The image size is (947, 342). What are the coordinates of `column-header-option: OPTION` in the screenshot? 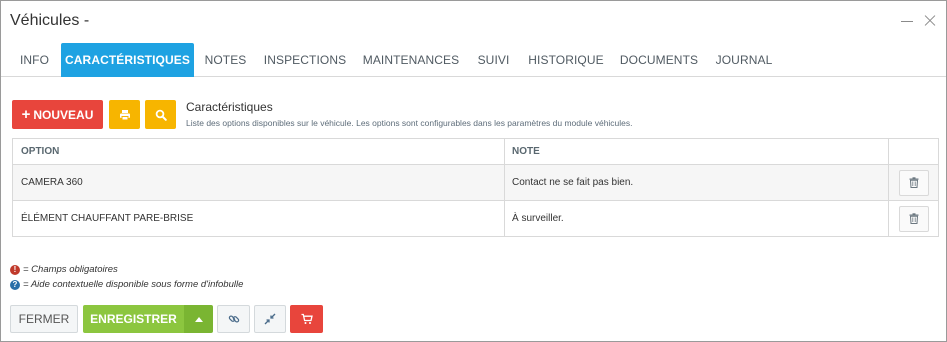 It's located at (259, 151).